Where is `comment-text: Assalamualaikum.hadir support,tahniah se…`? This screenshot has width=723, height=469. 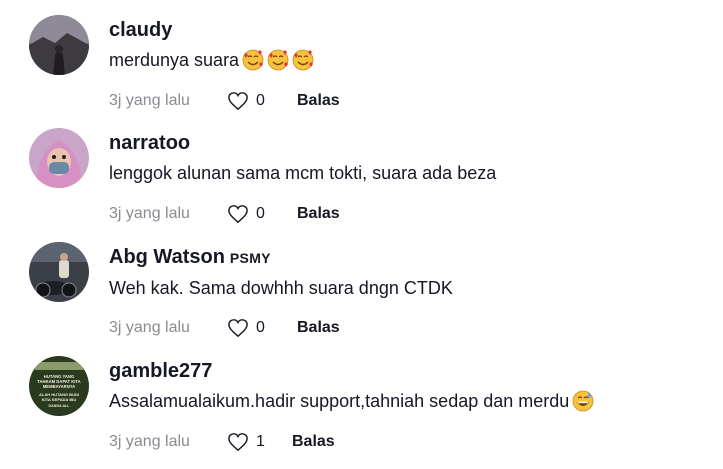
comment-text: Assalamualaikum.hadir support,tahniah se… is located at coordinates (406, 401).